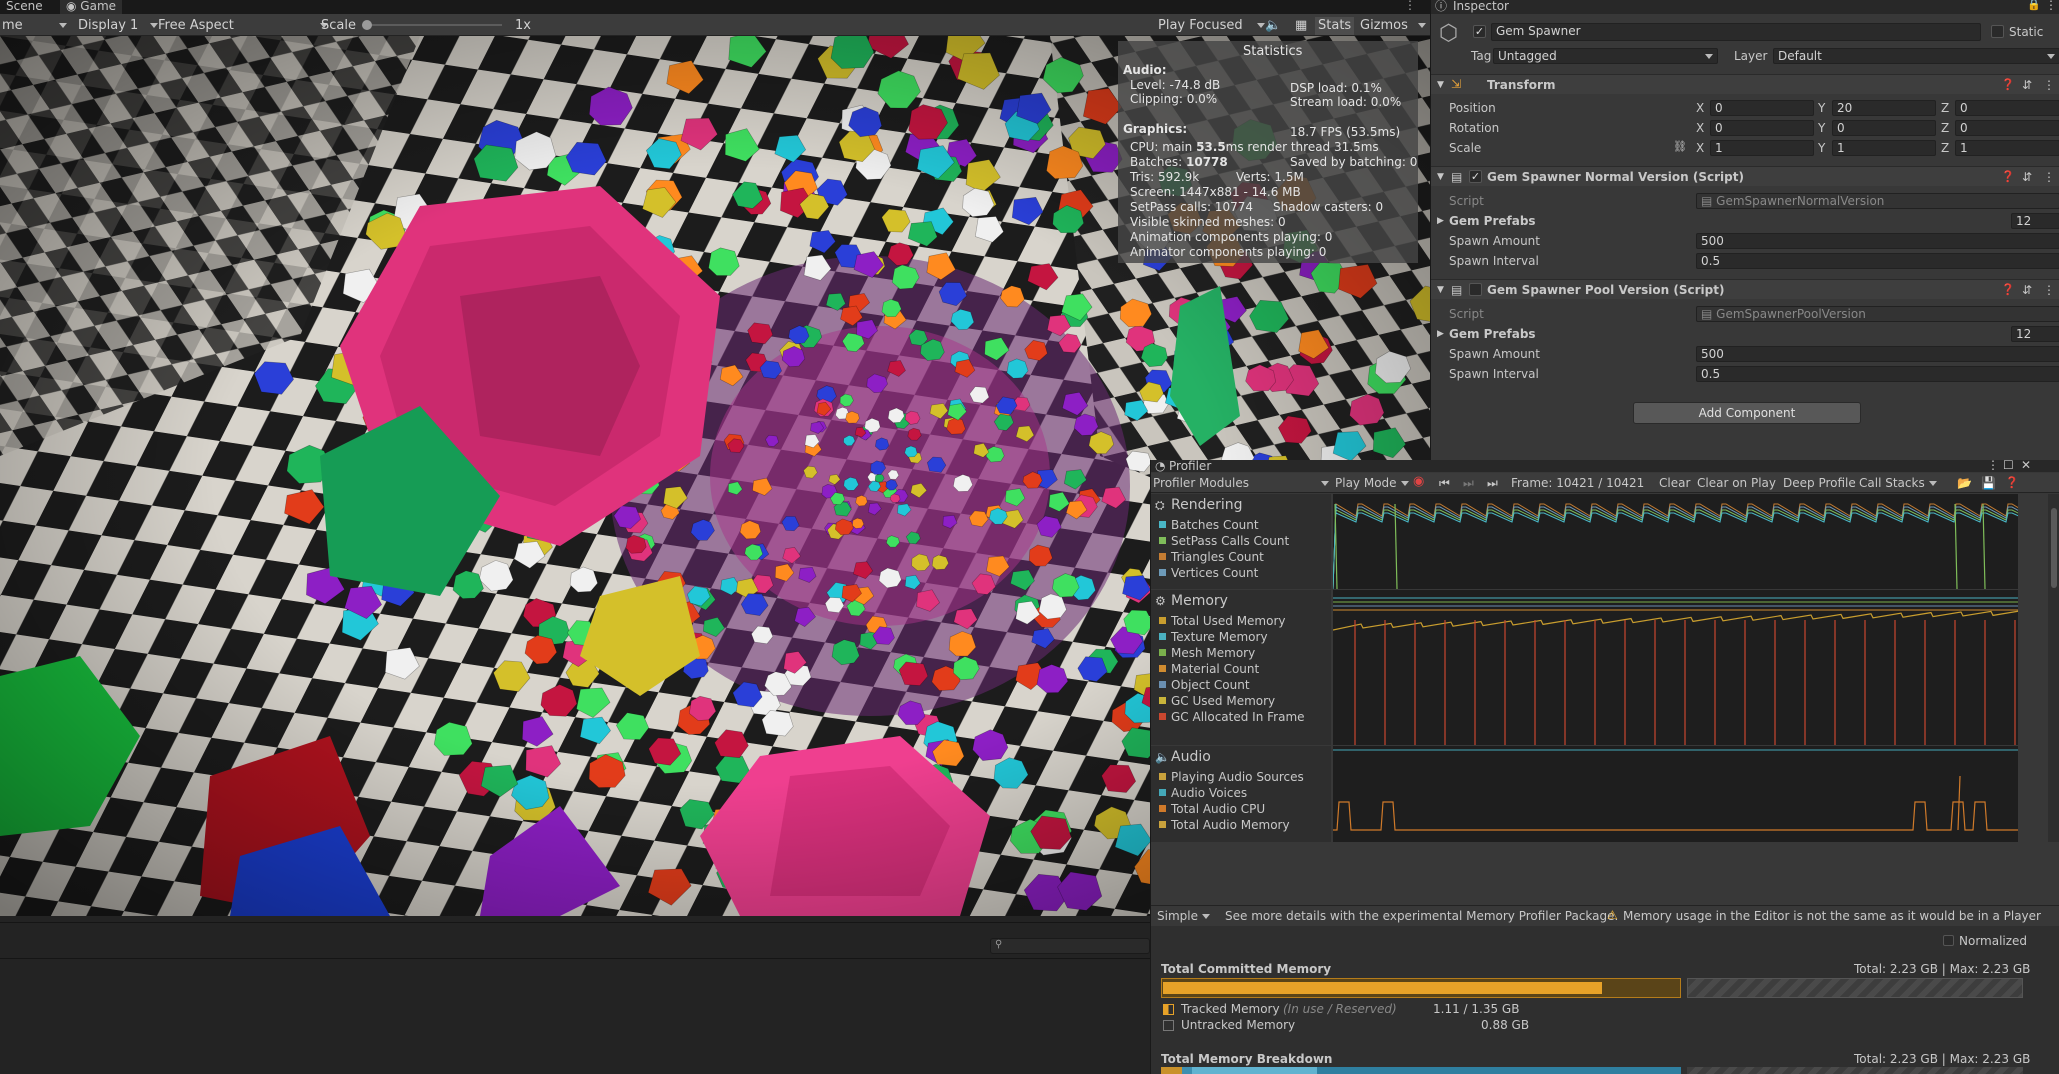 The height and width of the screenshot is (1074, 2059). Describe the element at coordinates (1877, 354) in the screenshot. I see `pool-spawn-amount-field: 500` at that location.